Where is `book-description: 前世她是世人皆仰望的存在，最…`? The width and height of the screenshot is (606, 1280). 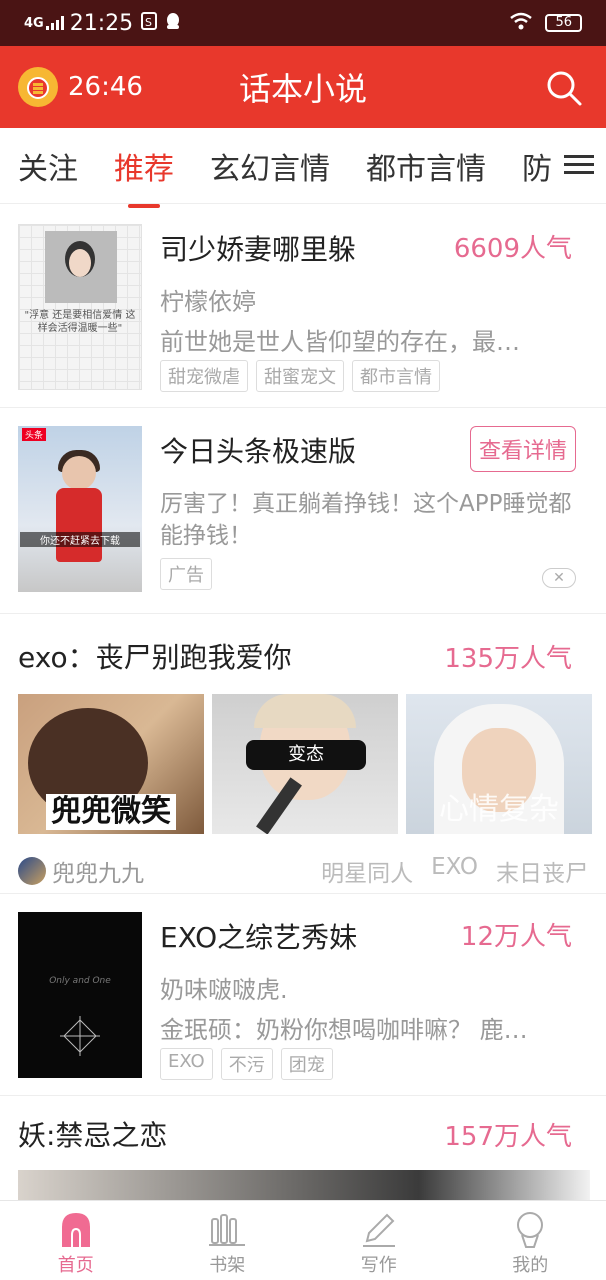 book-description: 前世她是世人皆仰望的存在，最… is located at coordinates (340, 342).